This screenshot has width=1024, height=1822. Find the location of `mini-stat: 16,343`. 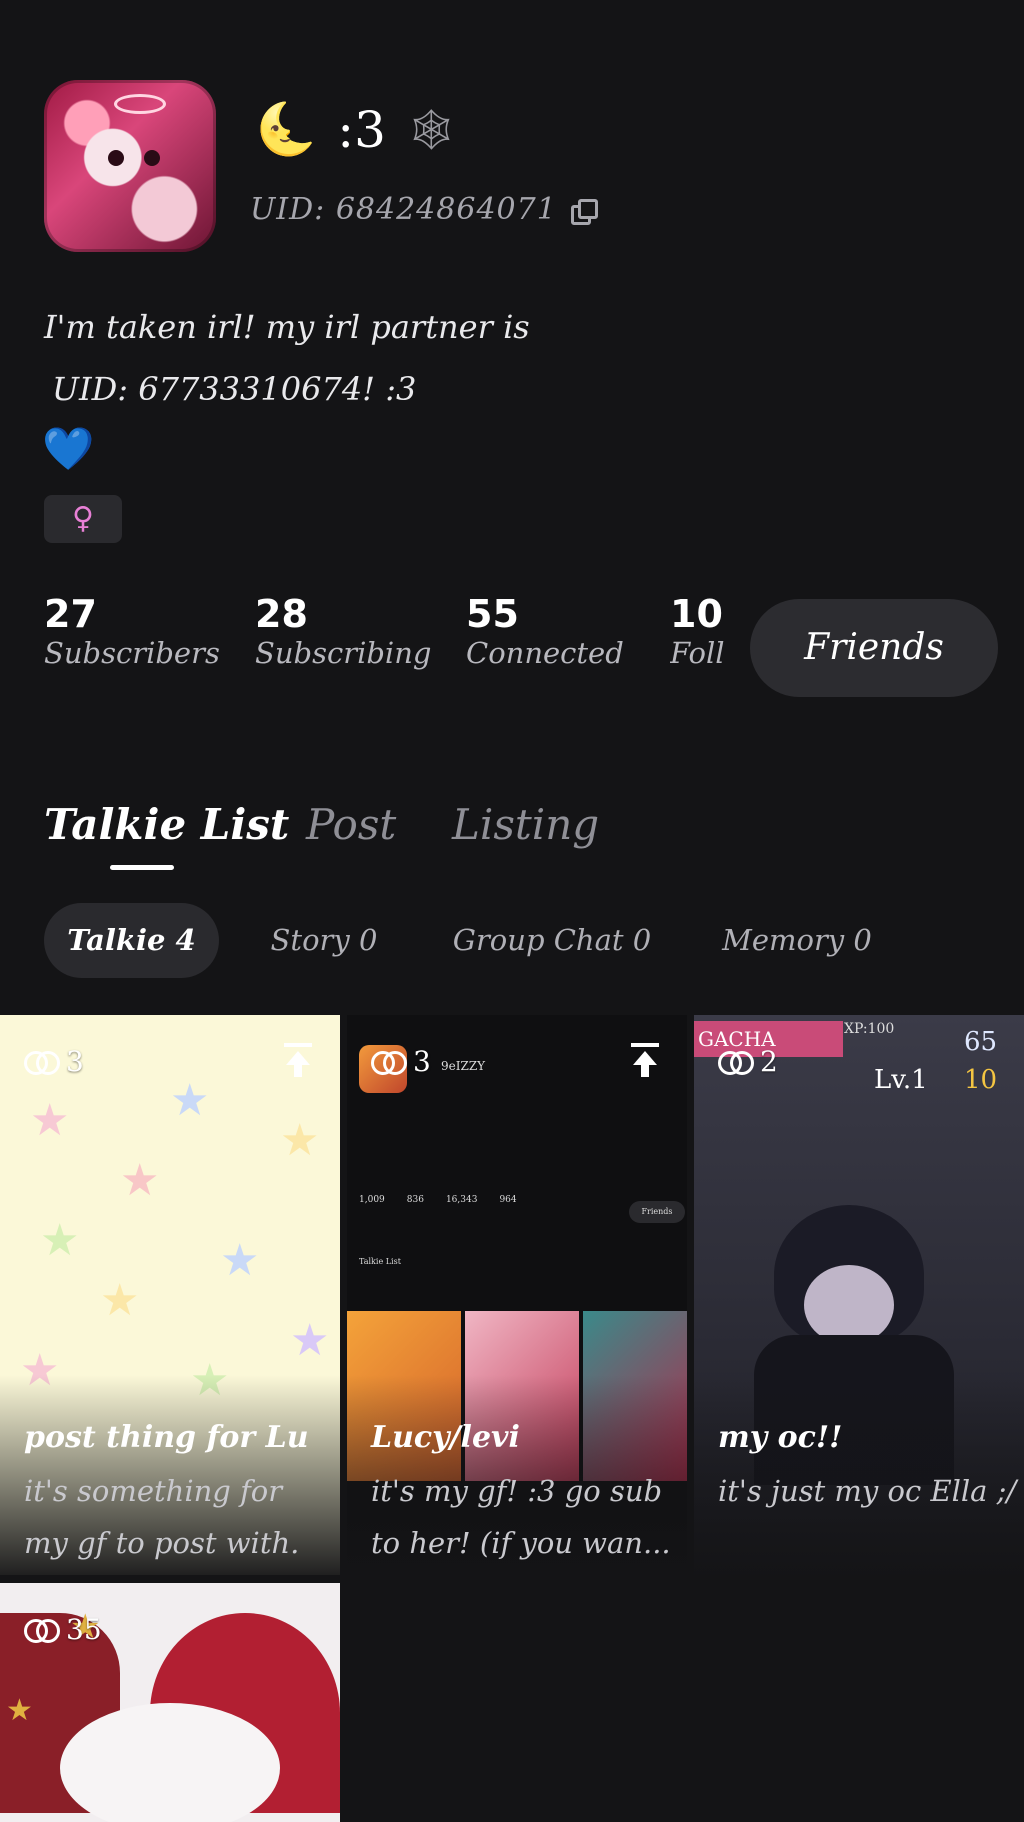

mini-stat: 16,343 is located at coordinates (461, 1200).